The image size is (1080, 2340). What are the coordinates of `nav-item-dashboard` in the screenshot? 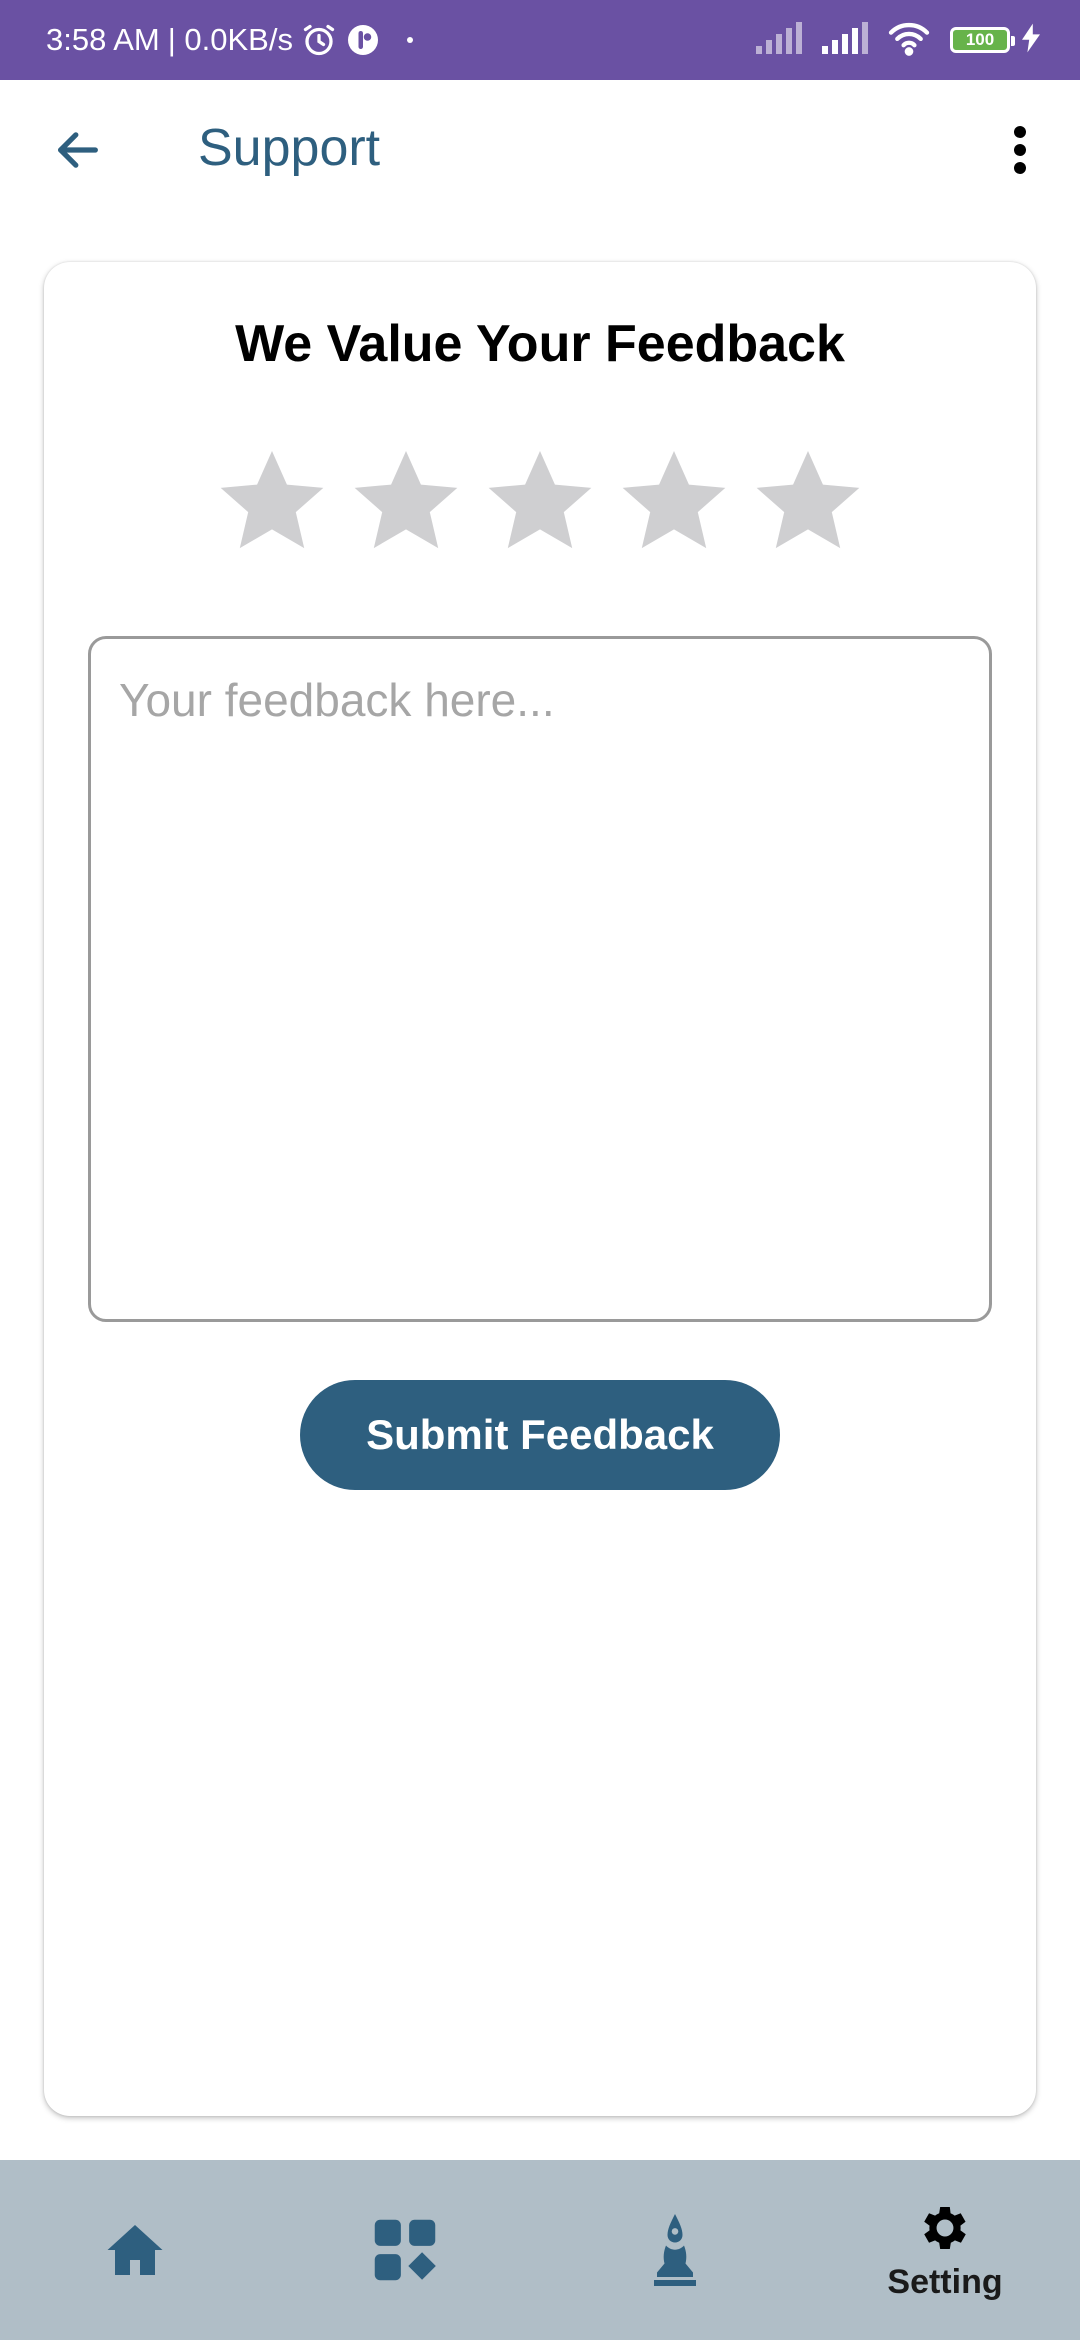 It's located at (405, 2250).